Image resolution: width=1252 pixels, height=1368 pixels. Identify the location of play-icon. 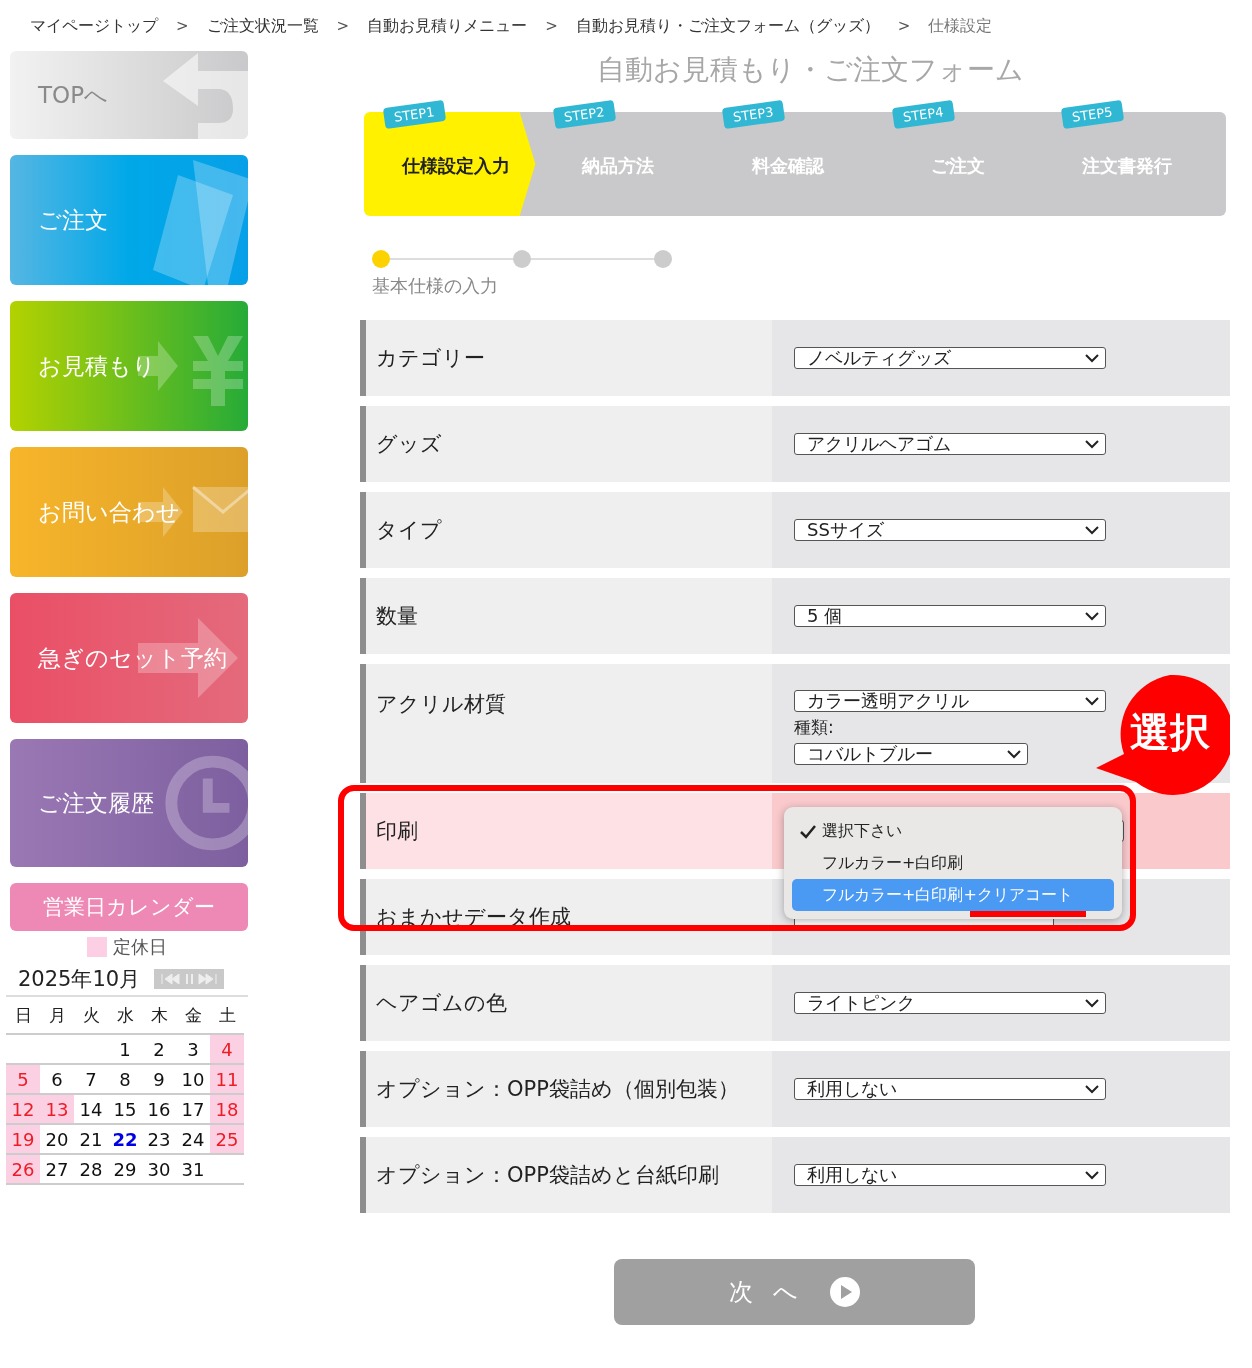
(844, 1292).